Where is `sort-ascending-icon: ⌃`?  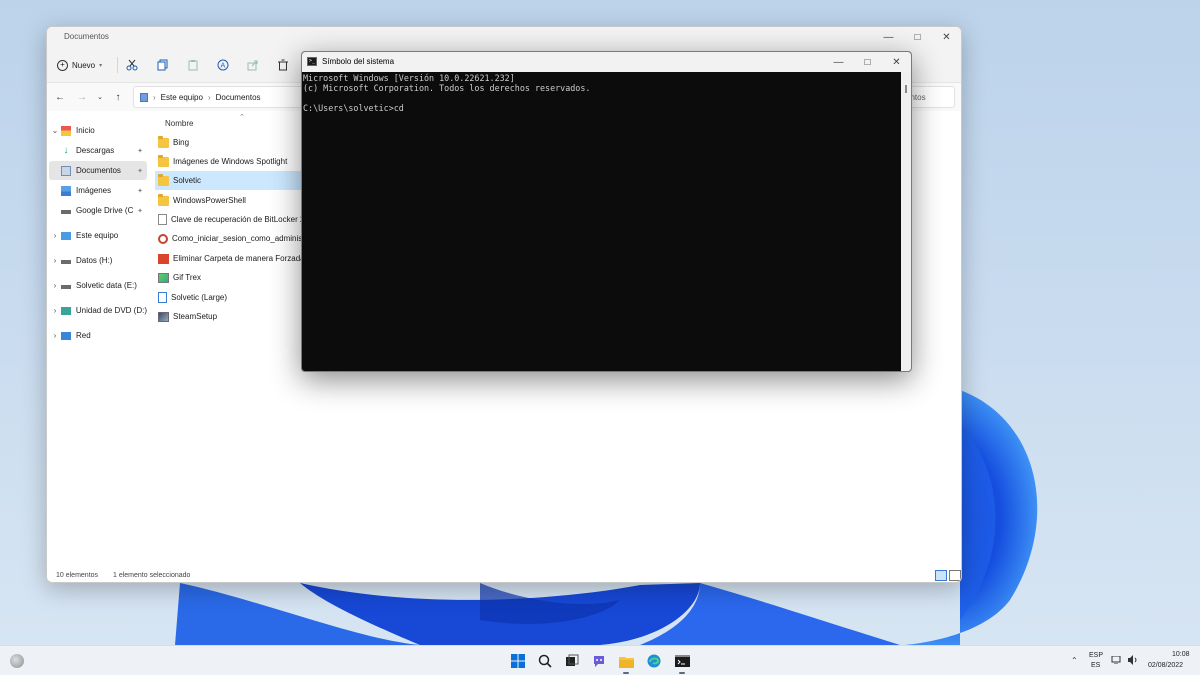
sort-ascending-icon: ⌃ is located at coordinates (242, 117).